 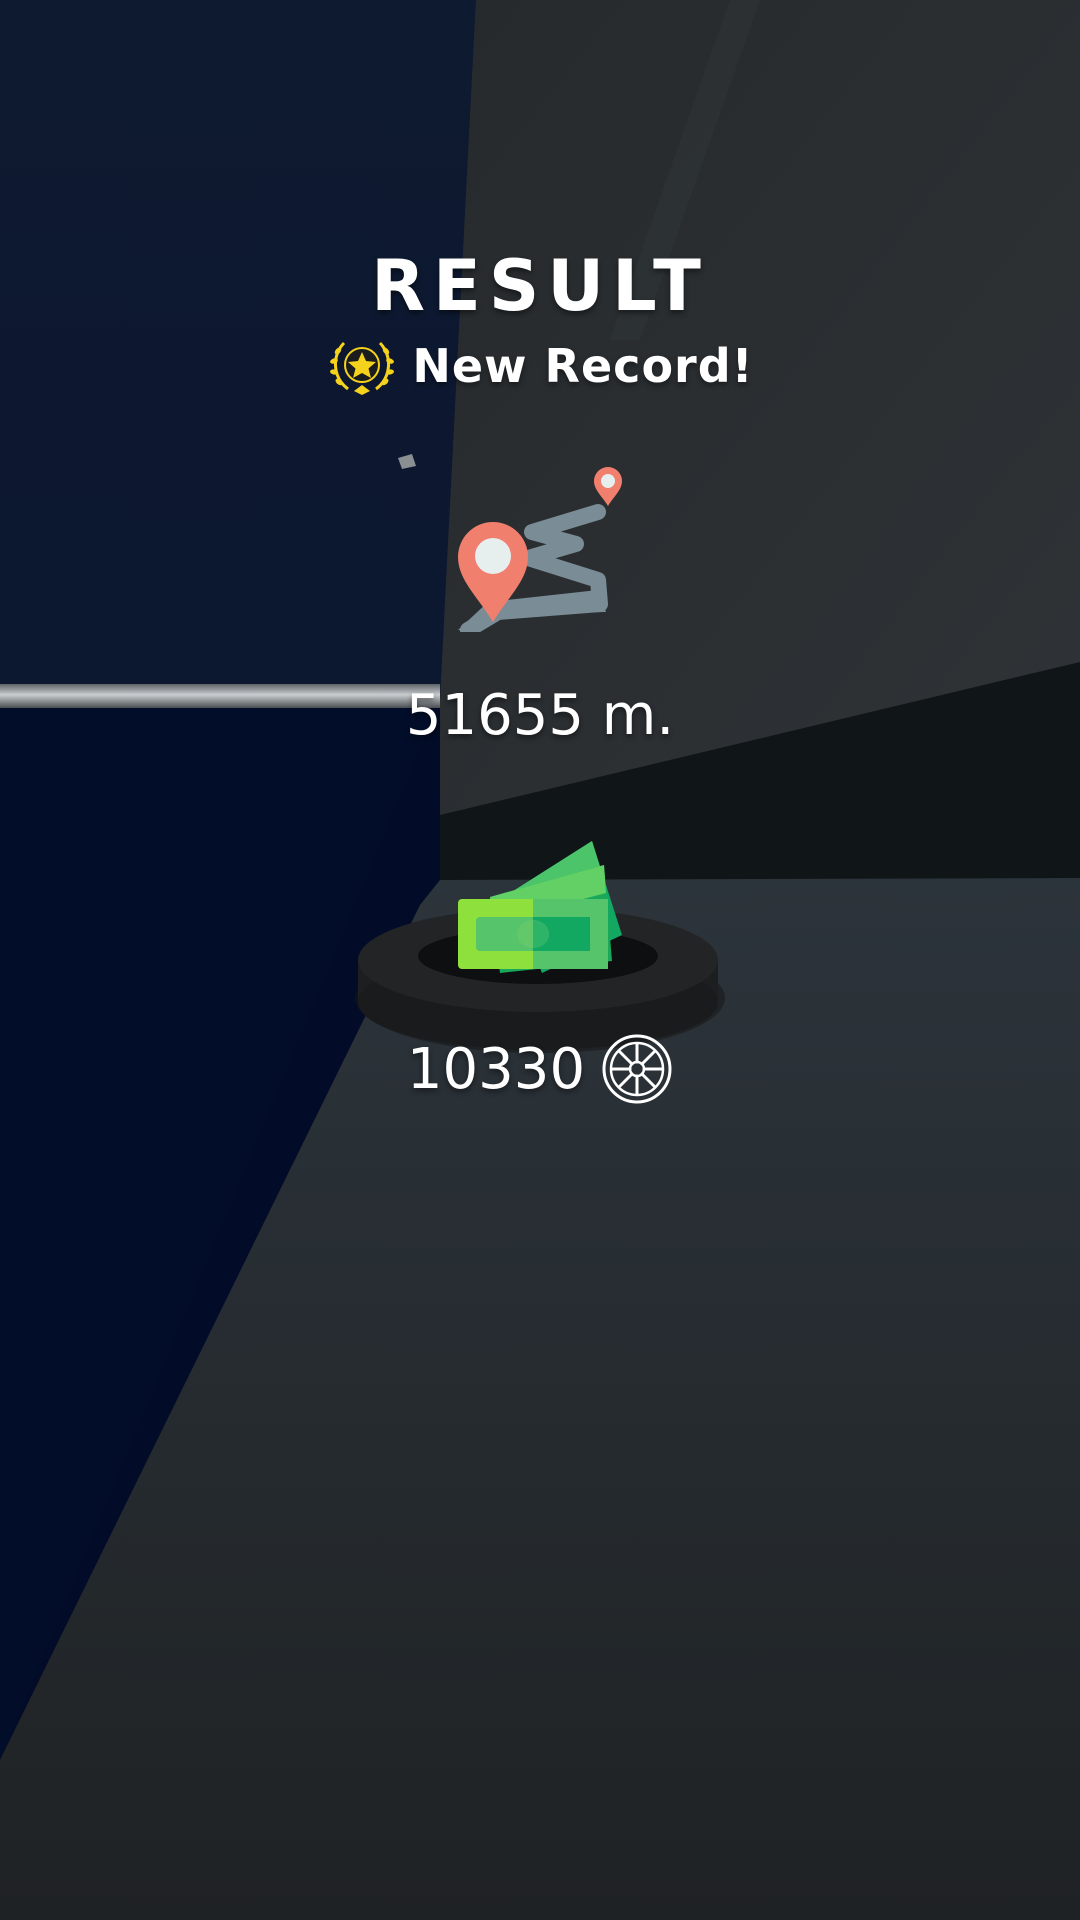 What do you see at coordinates (583, 366) in the screenshot?
I see `new-record-label: New Record!` at bounding box center [583, 366].